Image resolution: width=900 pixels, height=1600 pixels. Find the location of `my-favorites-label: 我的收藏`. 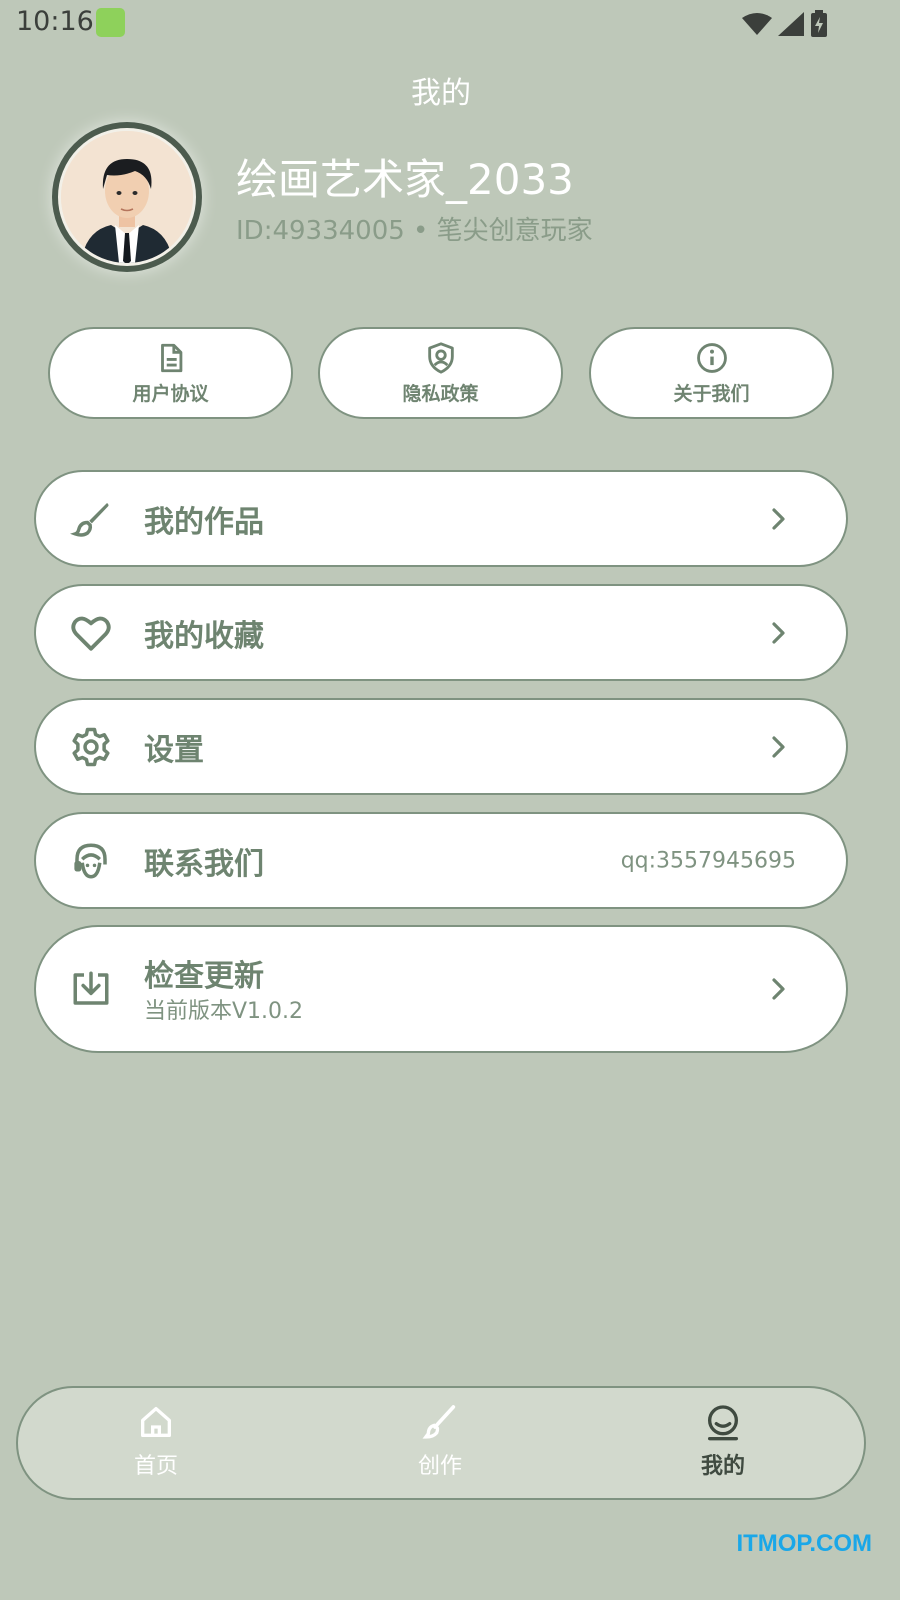

my-favorites-label: 我的收藏 is located at coordinates (204, 636).